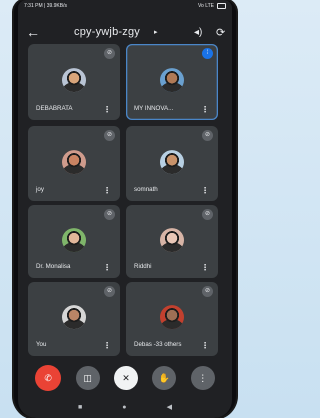 This screenshot has height=418, width=320. I want to click on status-bar: 7:31 PM | 39.9KB/s Vo LTE, so click(125, 6).